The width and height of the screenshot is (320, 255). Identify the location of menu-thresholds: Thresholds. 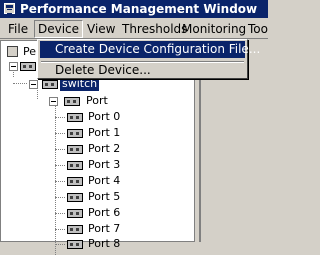
(154, 29).